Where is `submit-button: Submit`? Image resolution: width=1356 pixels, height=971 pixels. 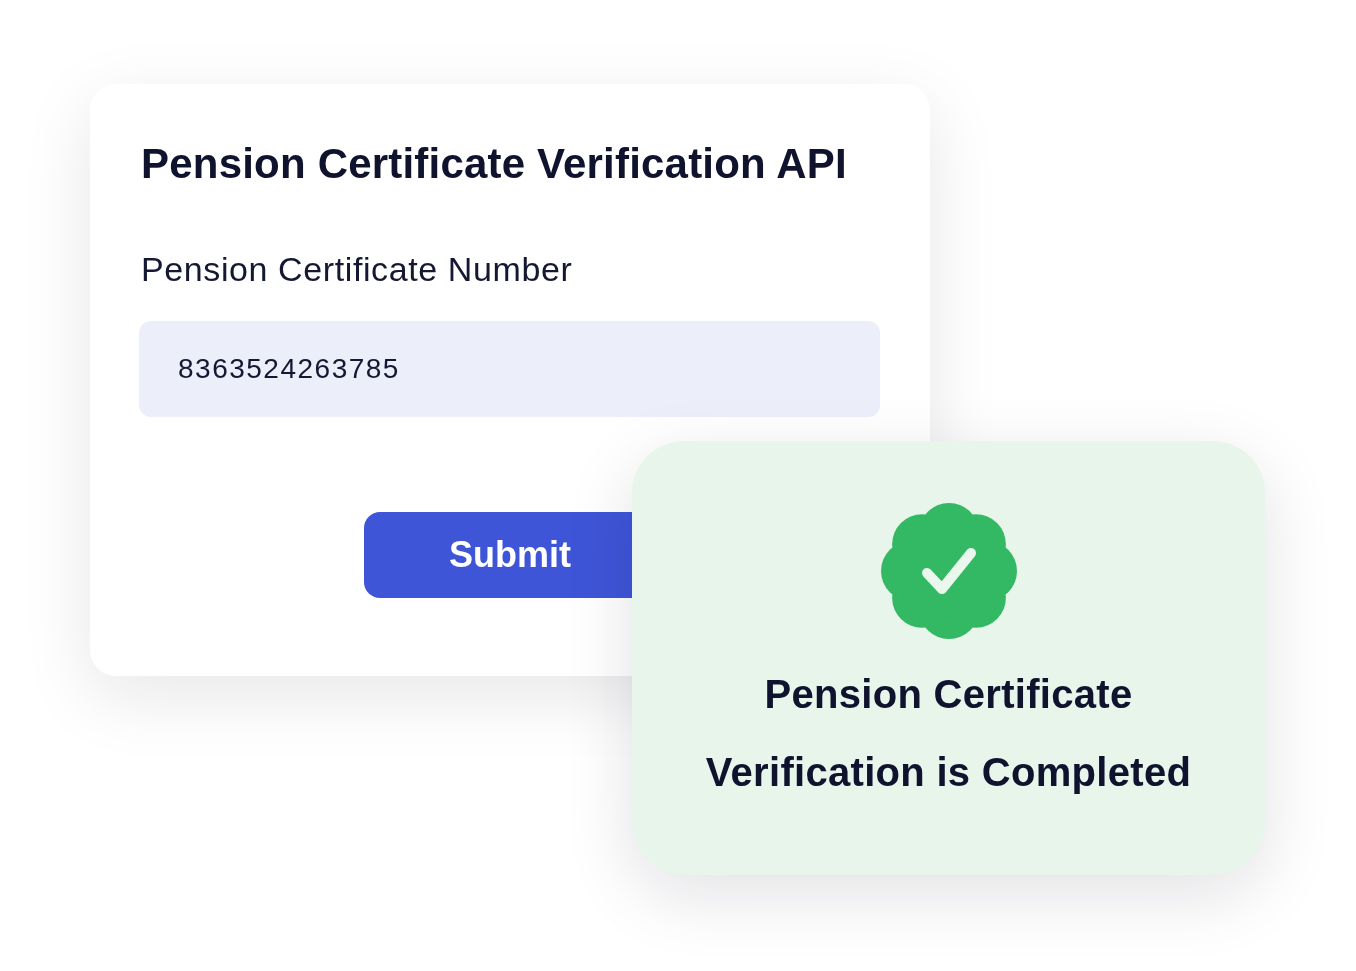 submit-button: Submit is located at coordinates (498, 555).